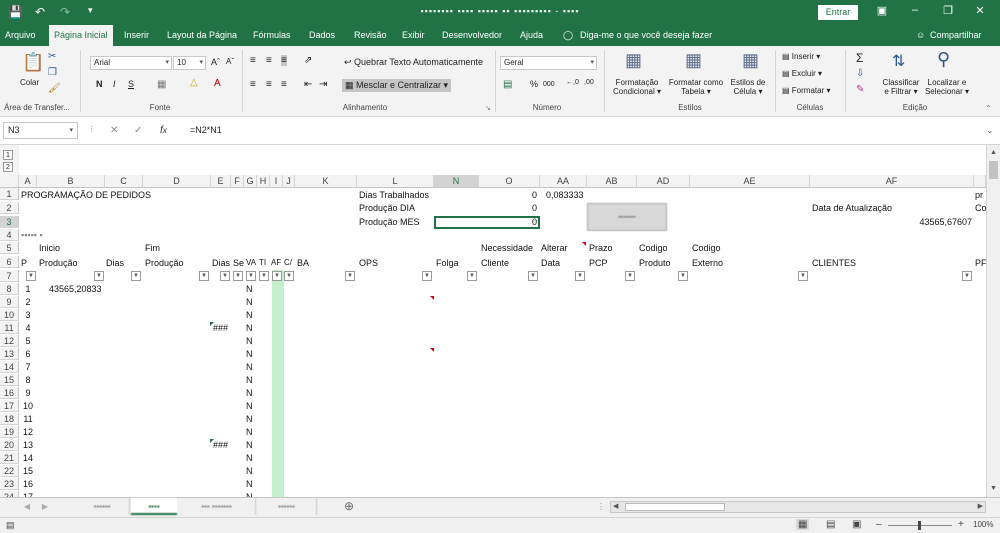  I want to click on vertical-scrollbar: ▲ ▼, so click(993, 321).